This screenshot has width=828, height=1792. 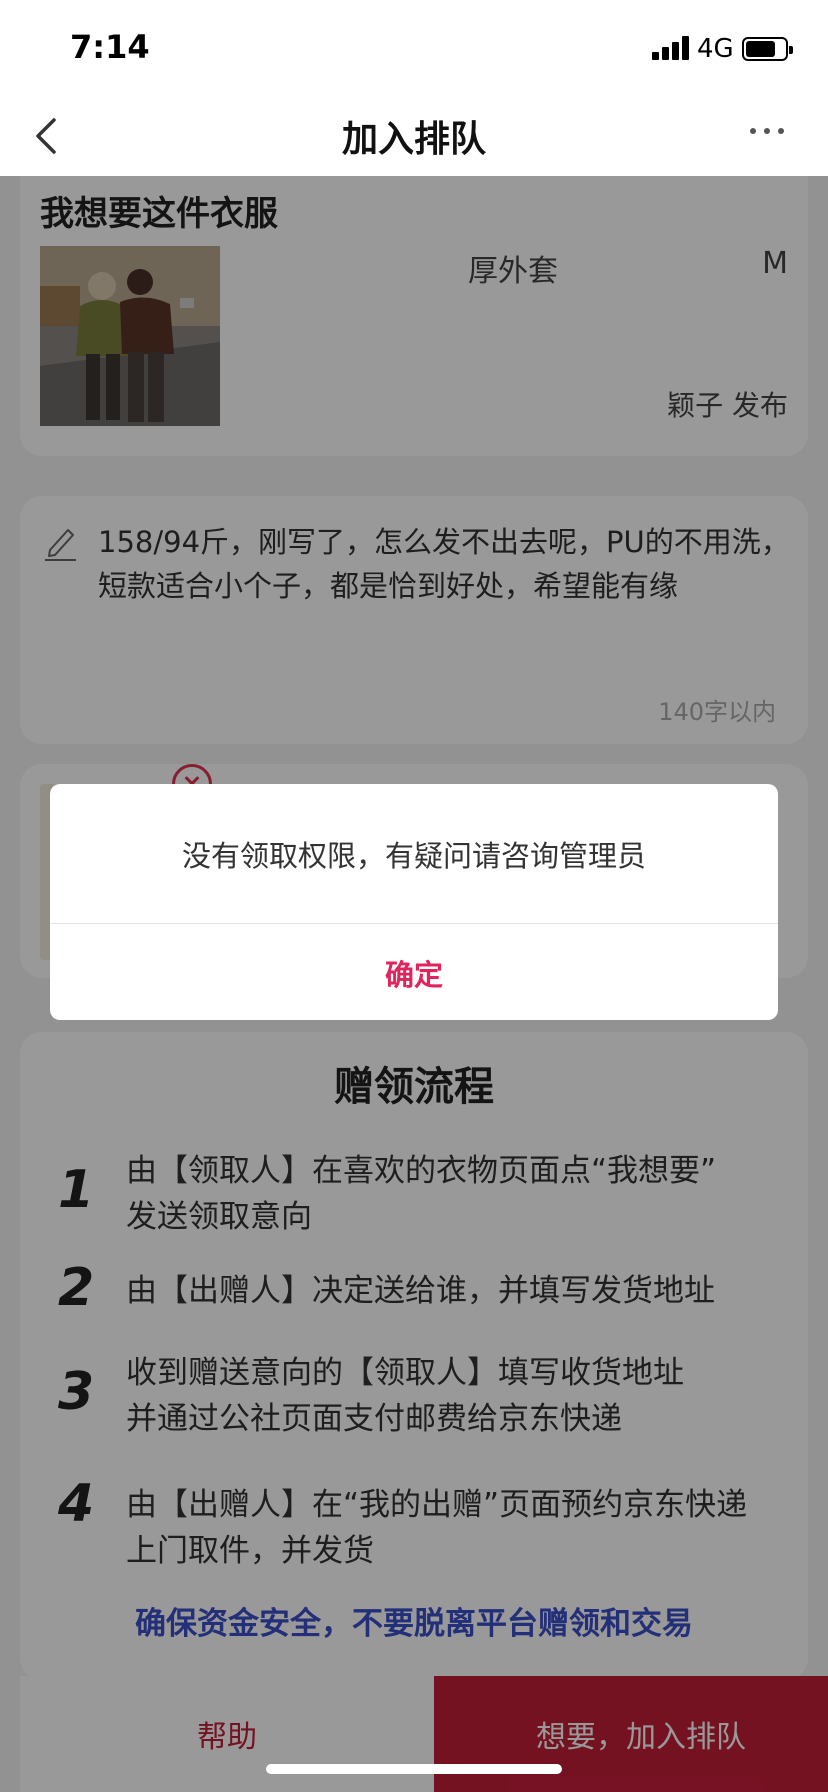 I want to click on nav-bar: 加入排队, so click(x=414, y=136).